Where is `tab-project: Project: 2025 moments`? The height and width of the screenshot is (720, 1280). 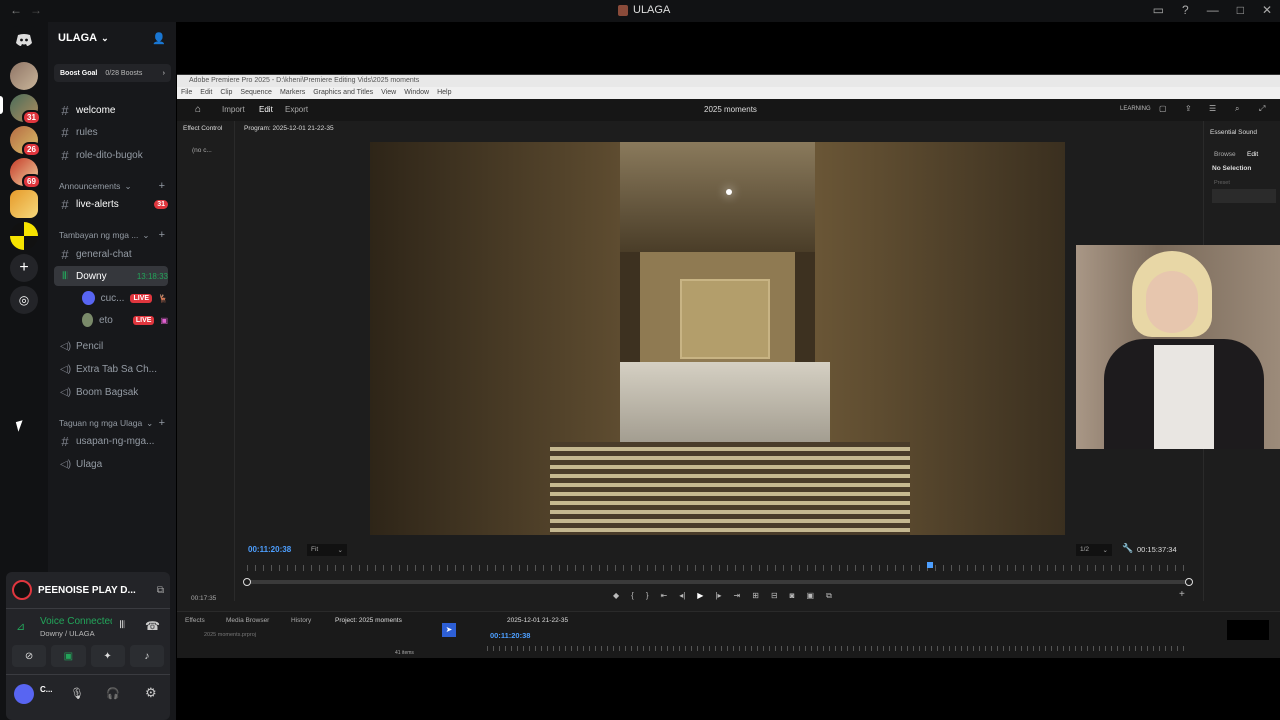 tab-project: Project: 2025 moments is located at coordinates (368, 620).